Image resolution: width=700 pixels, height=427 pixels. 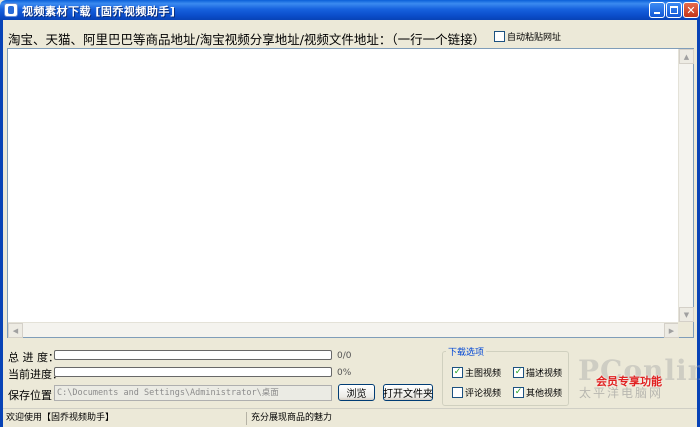 I want to click on scroll-left-icon: ◀, so click(x=15, y=330).